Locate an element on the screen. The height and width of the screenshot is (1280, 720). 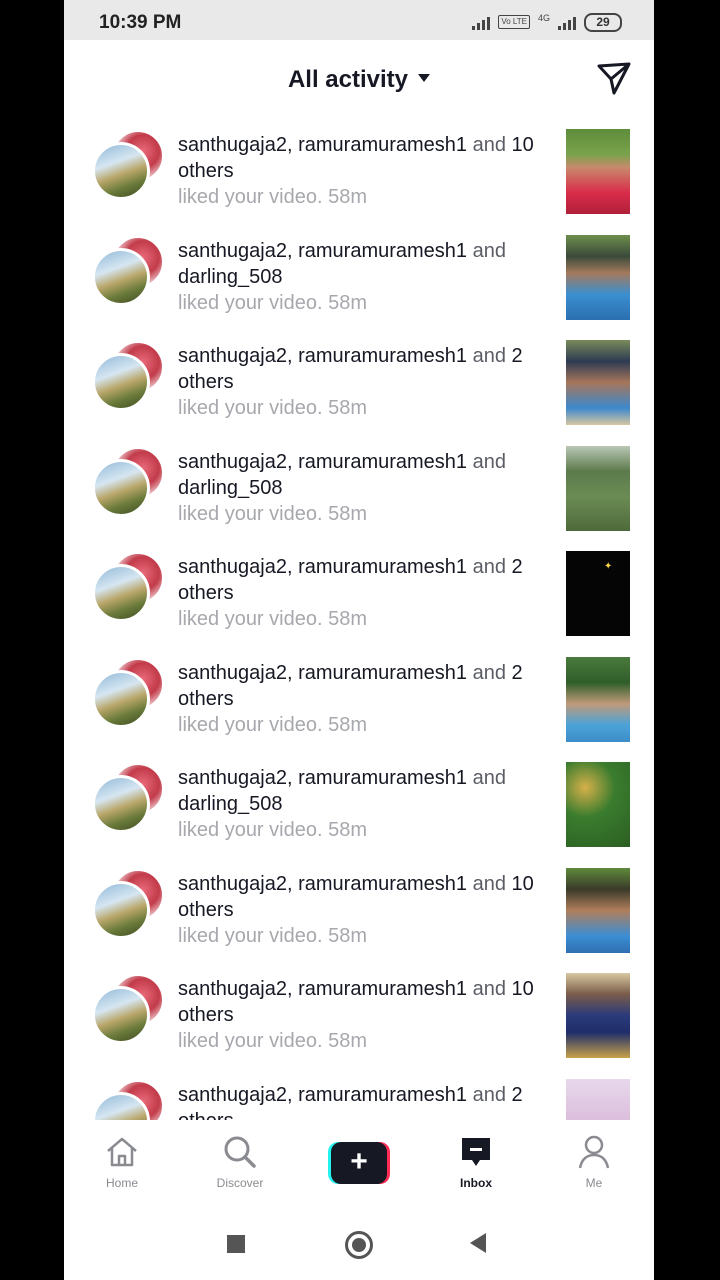
home-circle-icon is located at coordinates (359, 1245).